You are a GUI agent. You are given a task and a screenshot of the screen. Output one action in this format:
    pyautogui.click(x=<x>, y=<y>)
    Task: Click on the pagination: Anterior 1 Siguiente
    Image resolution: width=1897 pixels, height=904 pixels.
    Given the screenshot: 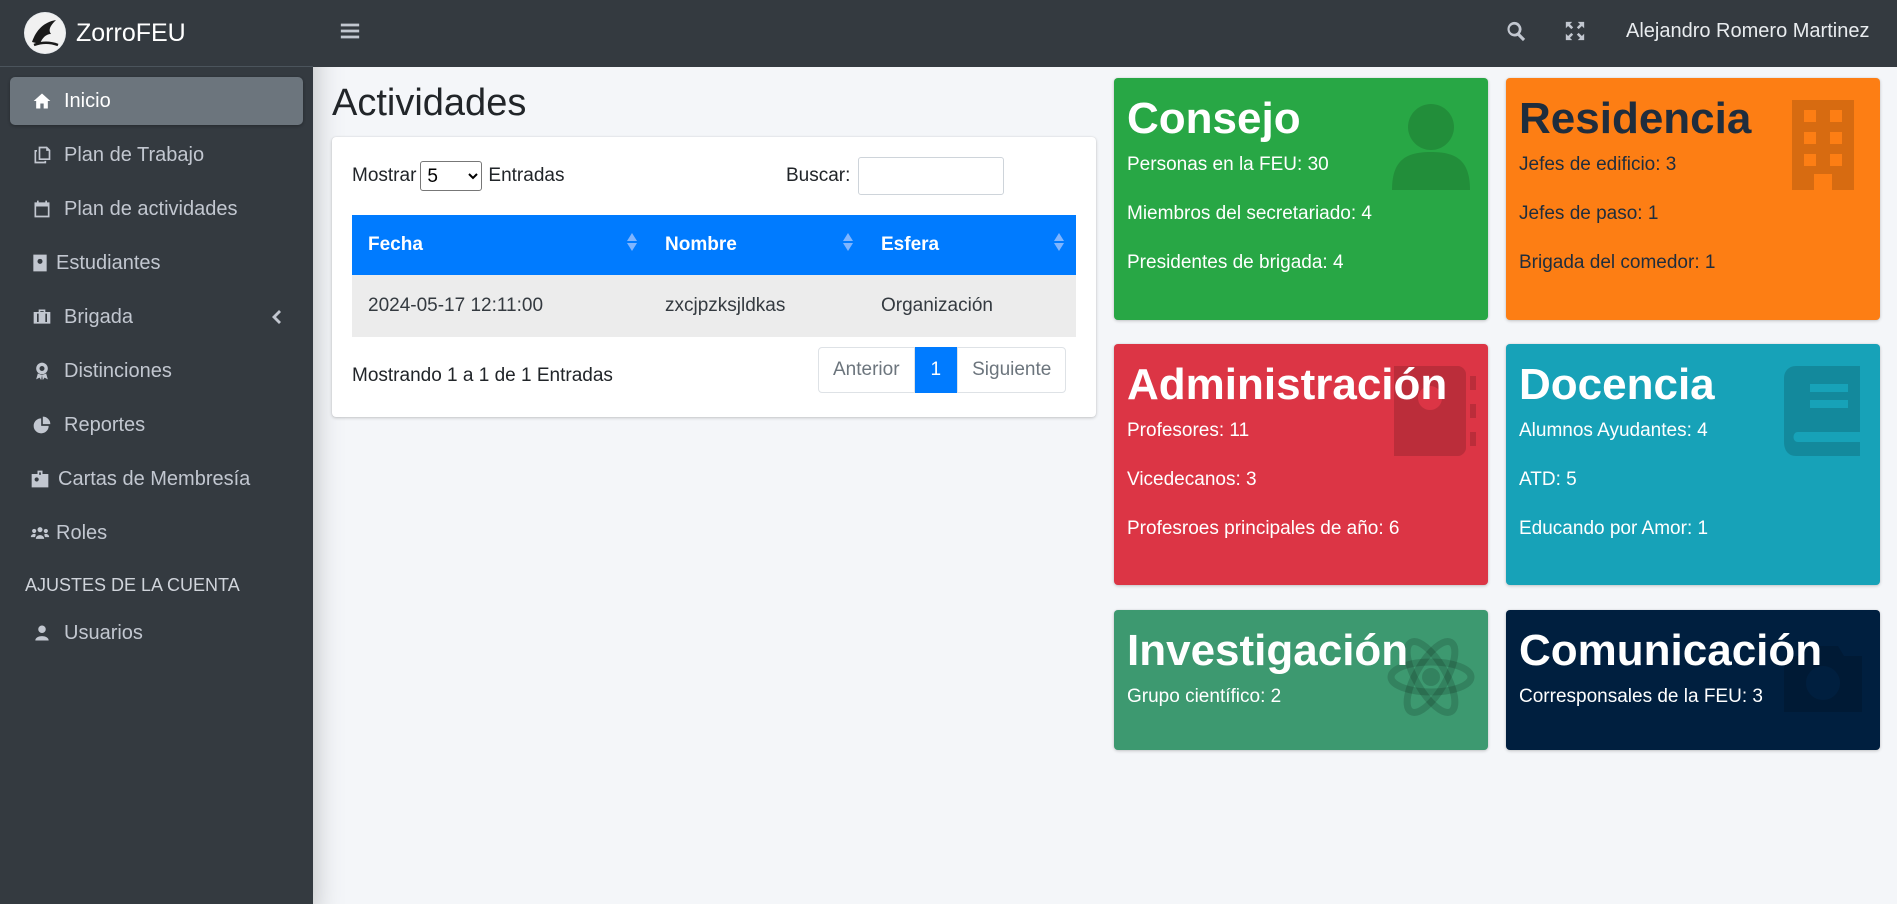 What is the action you would take?
    pyautogui.click(x=942, y=370)
    